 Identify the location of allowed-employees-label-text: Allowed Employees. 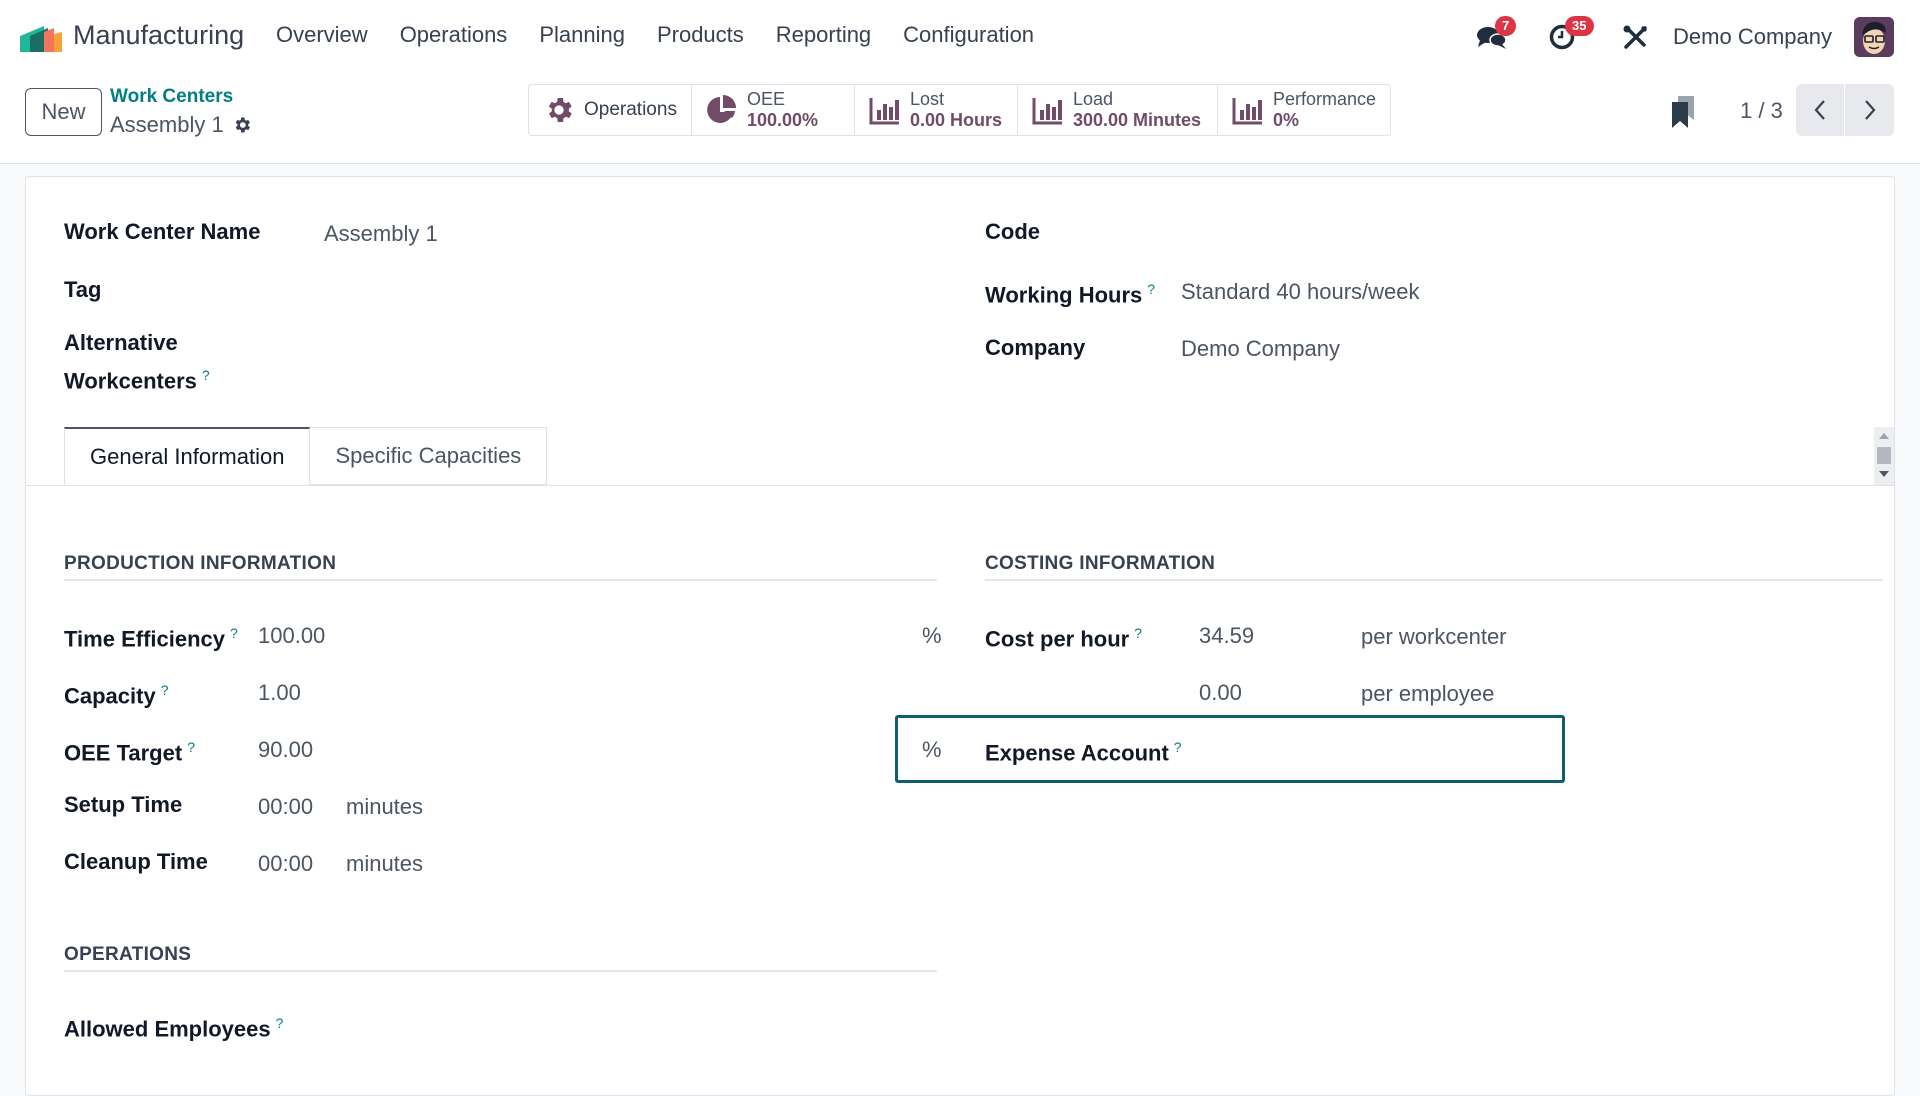
(167, 1029).